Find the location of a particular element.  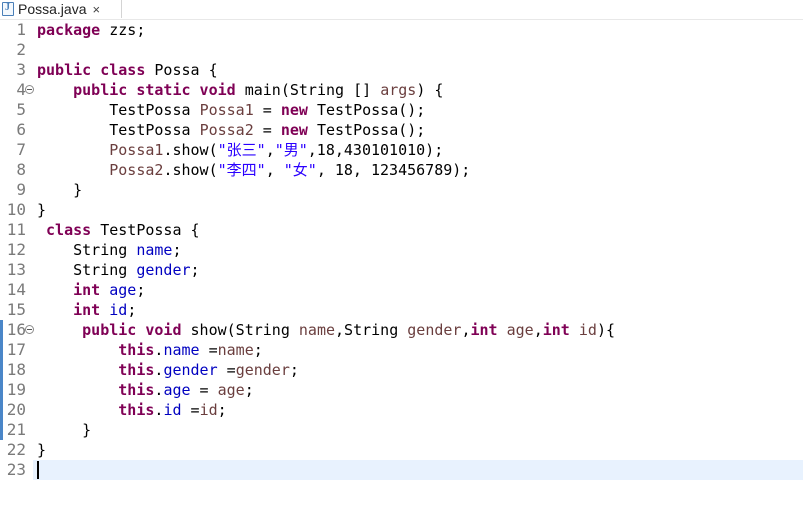

code-text: public class Possa { is located at coordinates (127, 70).